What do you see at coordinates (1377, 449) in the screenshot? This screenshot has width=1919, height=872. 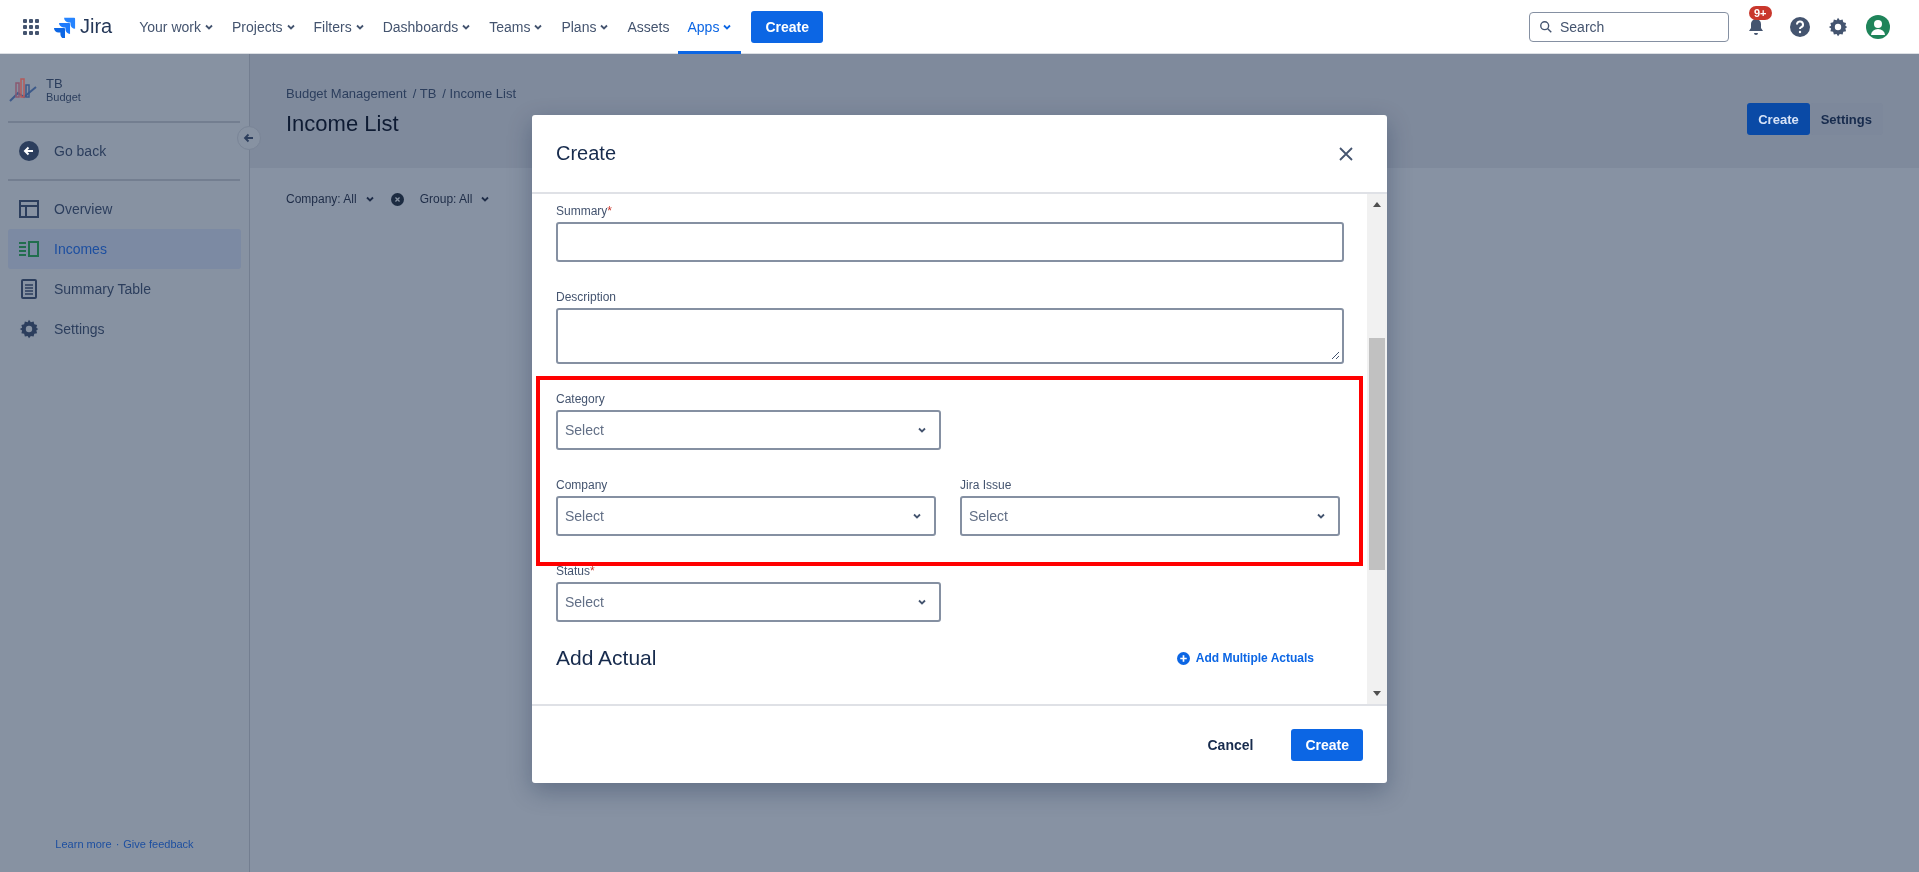 I see `scrollbar` at bounding box center [1377, 449].